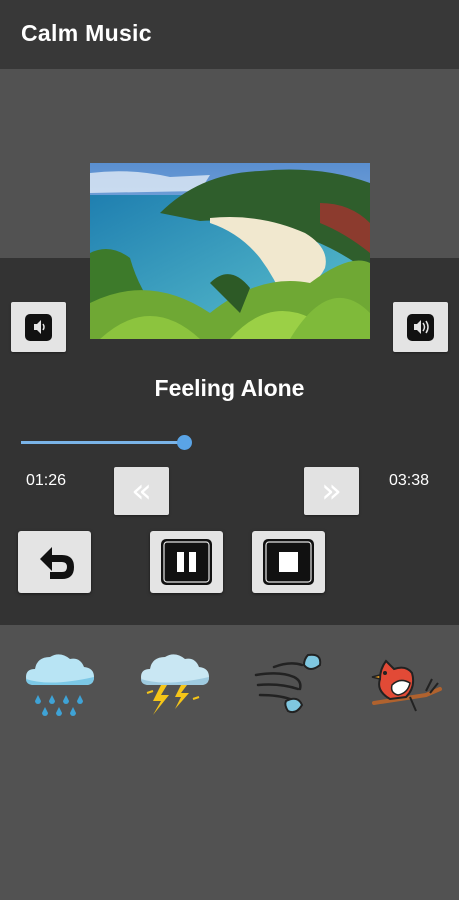  Describe the element at coordinates (406, 685) in the screenshot. I see `bird-icon` at that location.